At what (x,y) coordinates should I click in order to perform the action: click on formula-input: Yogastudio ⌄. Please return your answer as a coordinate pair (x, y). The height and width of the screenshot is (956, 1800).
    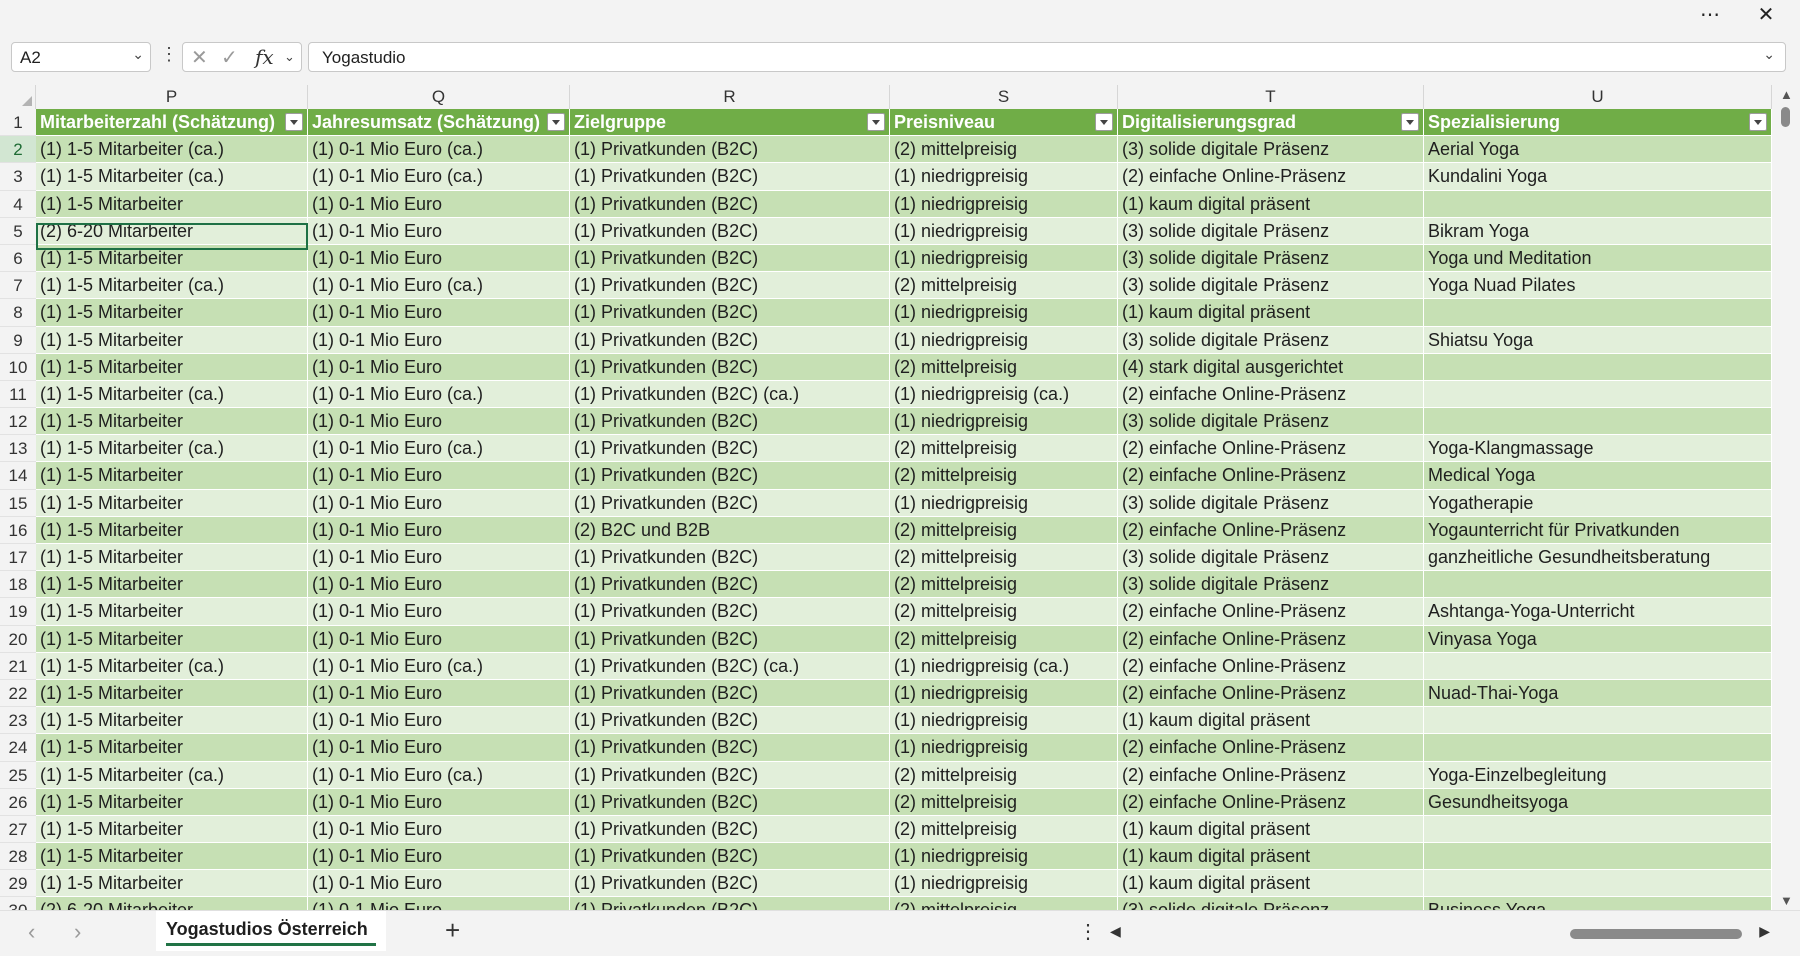
    Looking at the image, I should click on (1047, 57).